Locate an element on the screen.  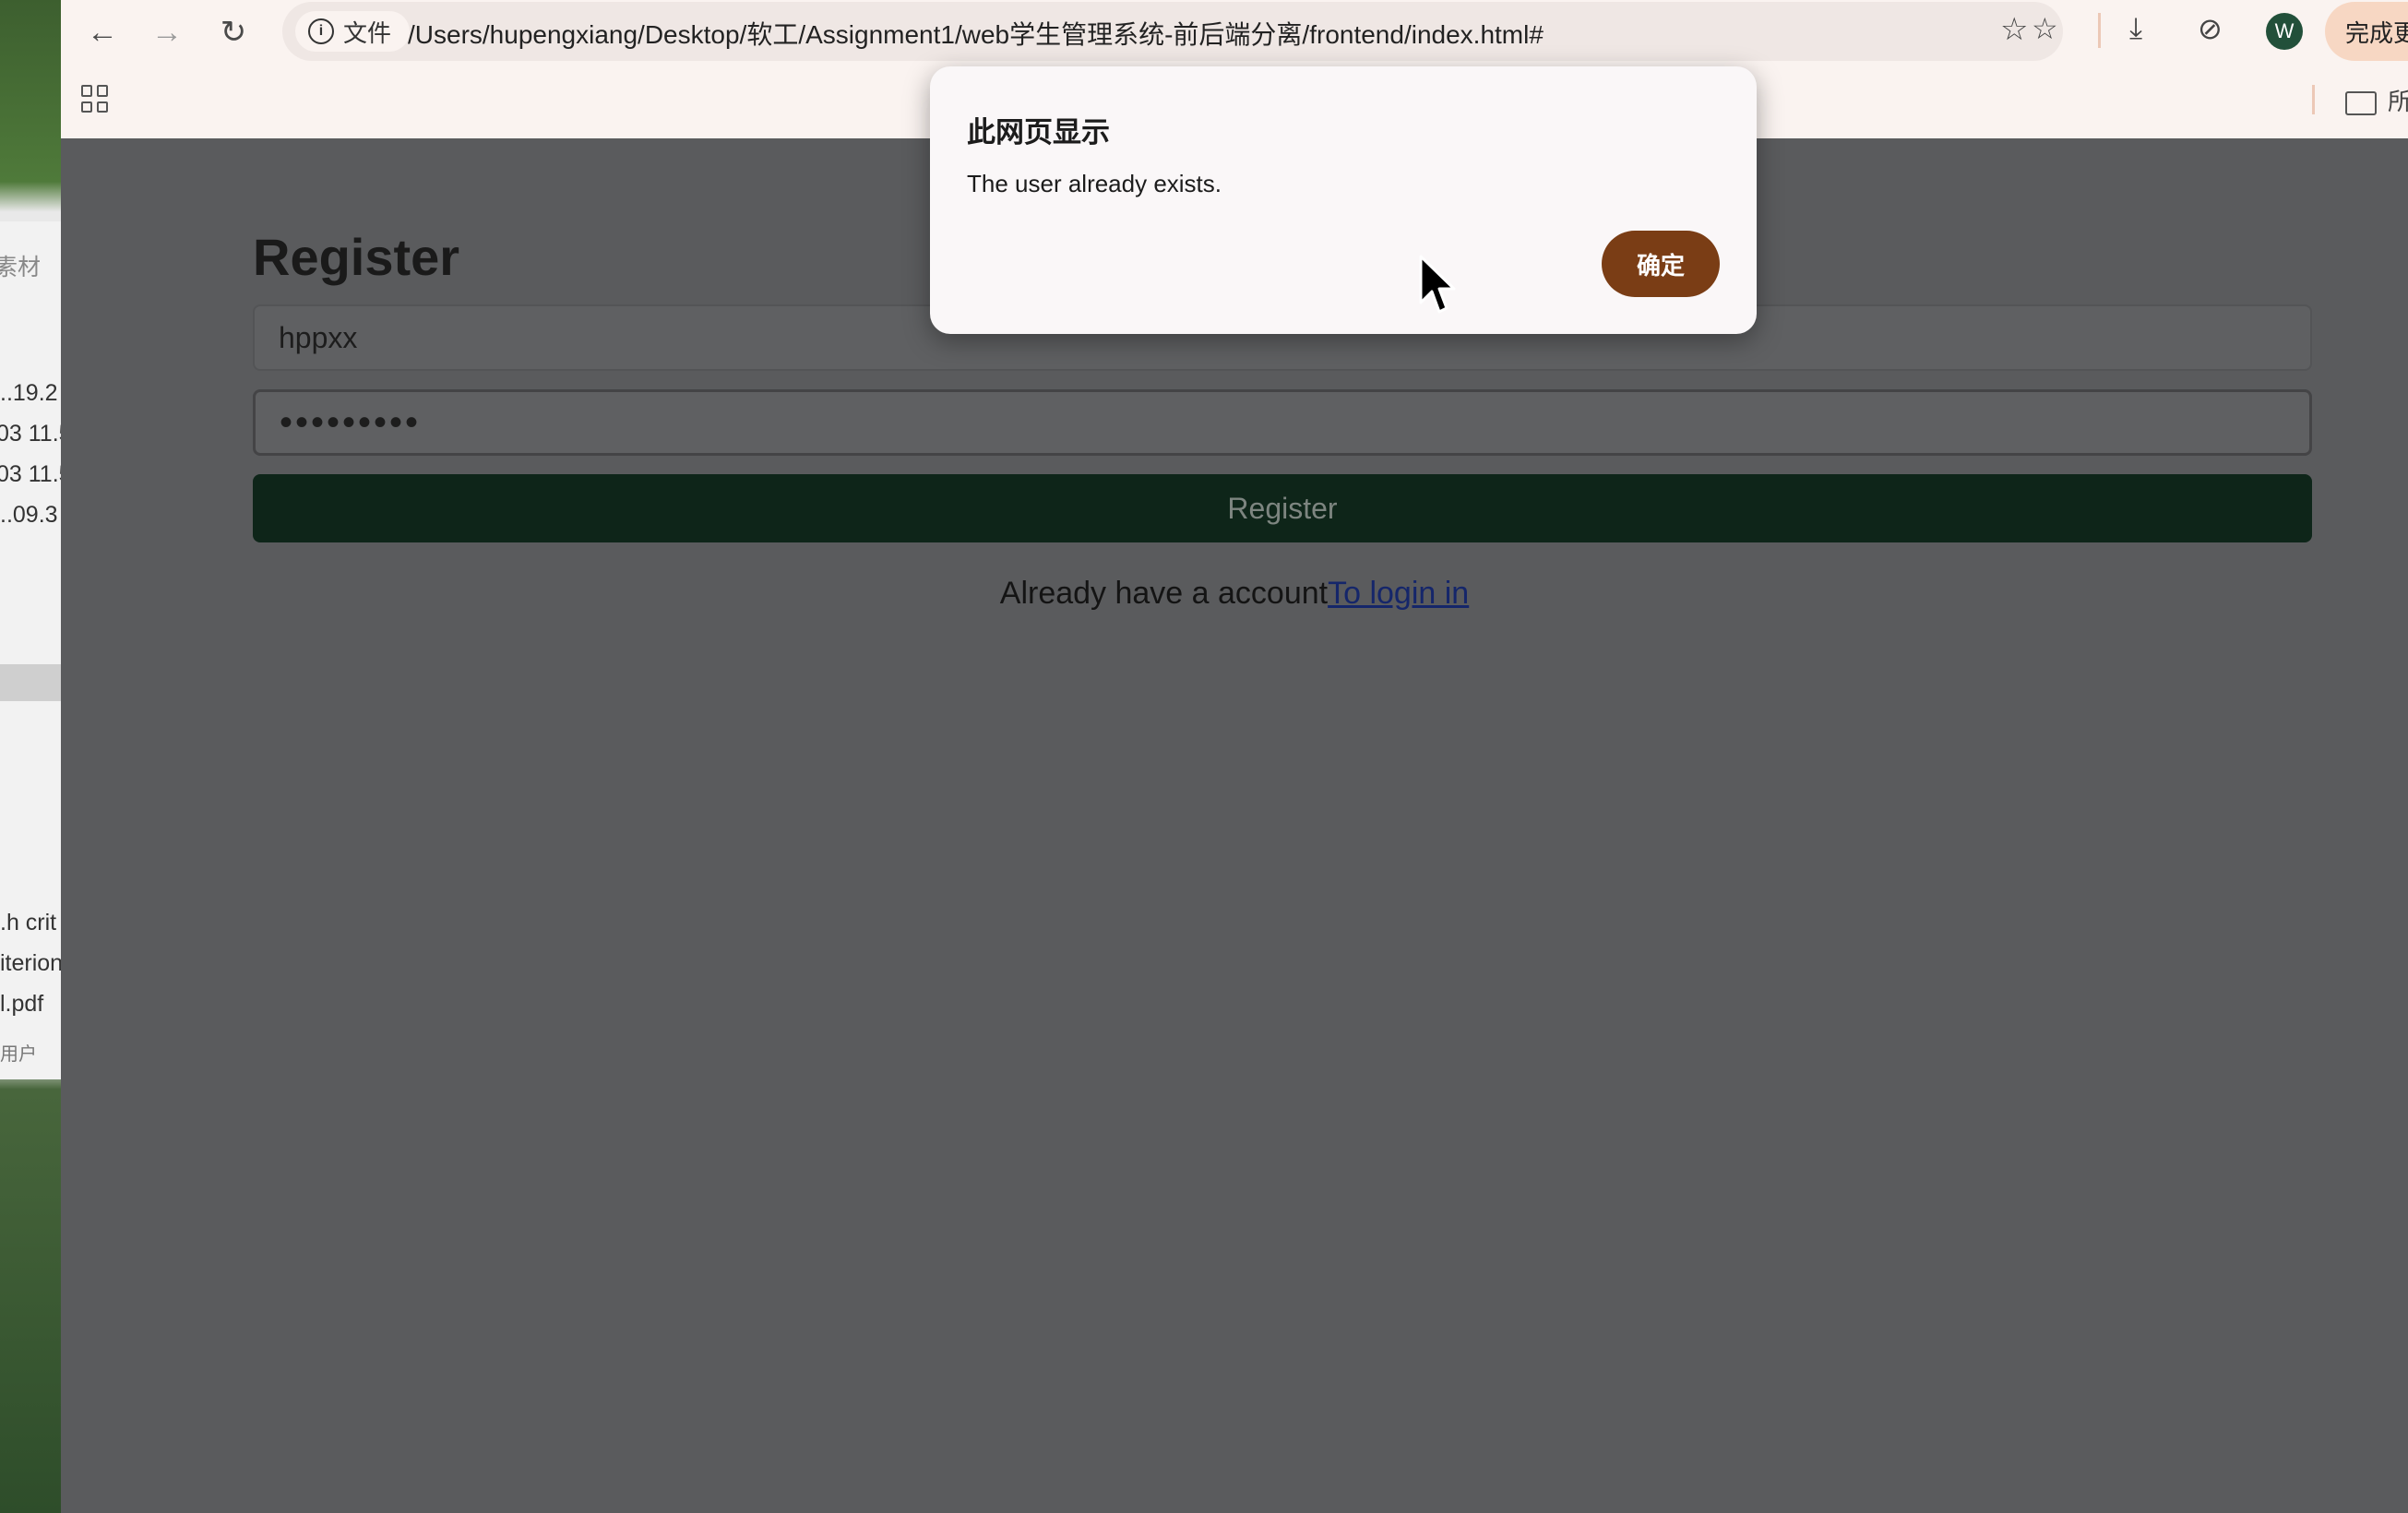
mouse-cursor-icon is located at coordinates (1437, 284).